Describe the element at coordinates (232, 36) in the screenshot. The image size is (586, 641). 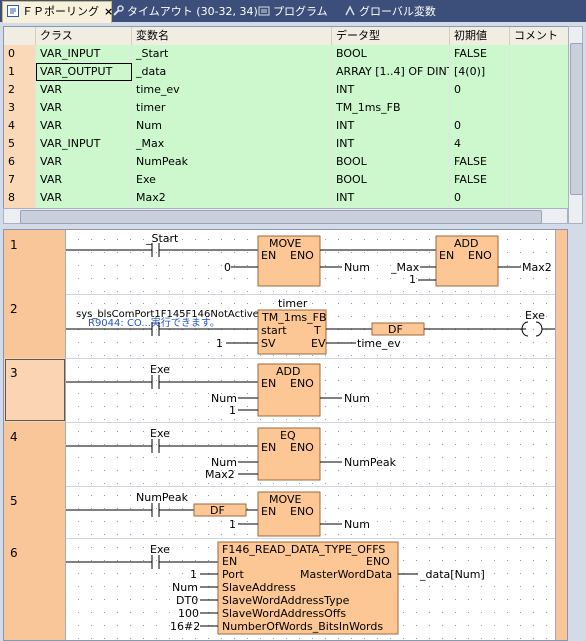
I see `column-header-name: 変数名` at that location.